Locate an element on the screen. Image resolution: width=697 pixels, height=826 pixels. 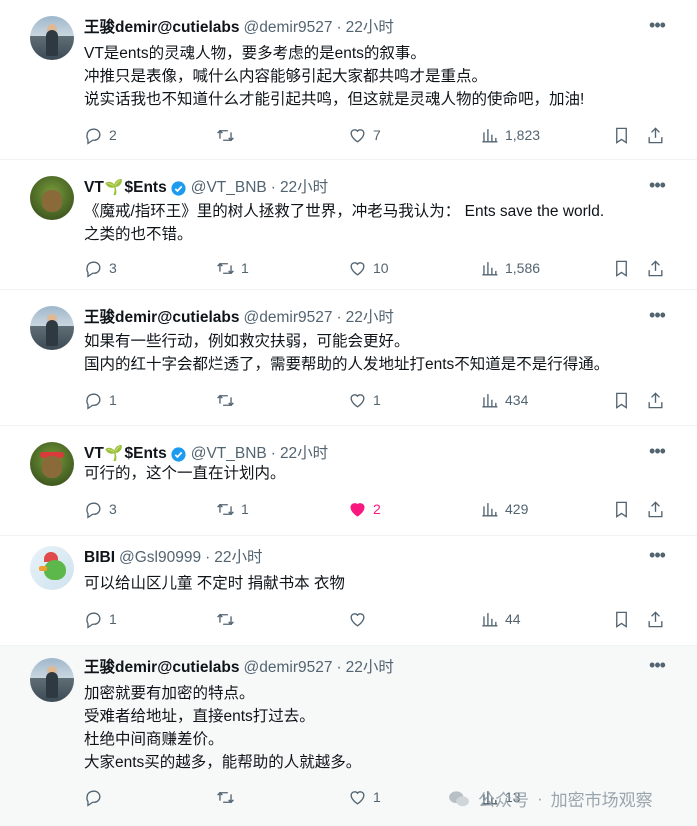
like-count: 1 is located at coordinates (377, 797).